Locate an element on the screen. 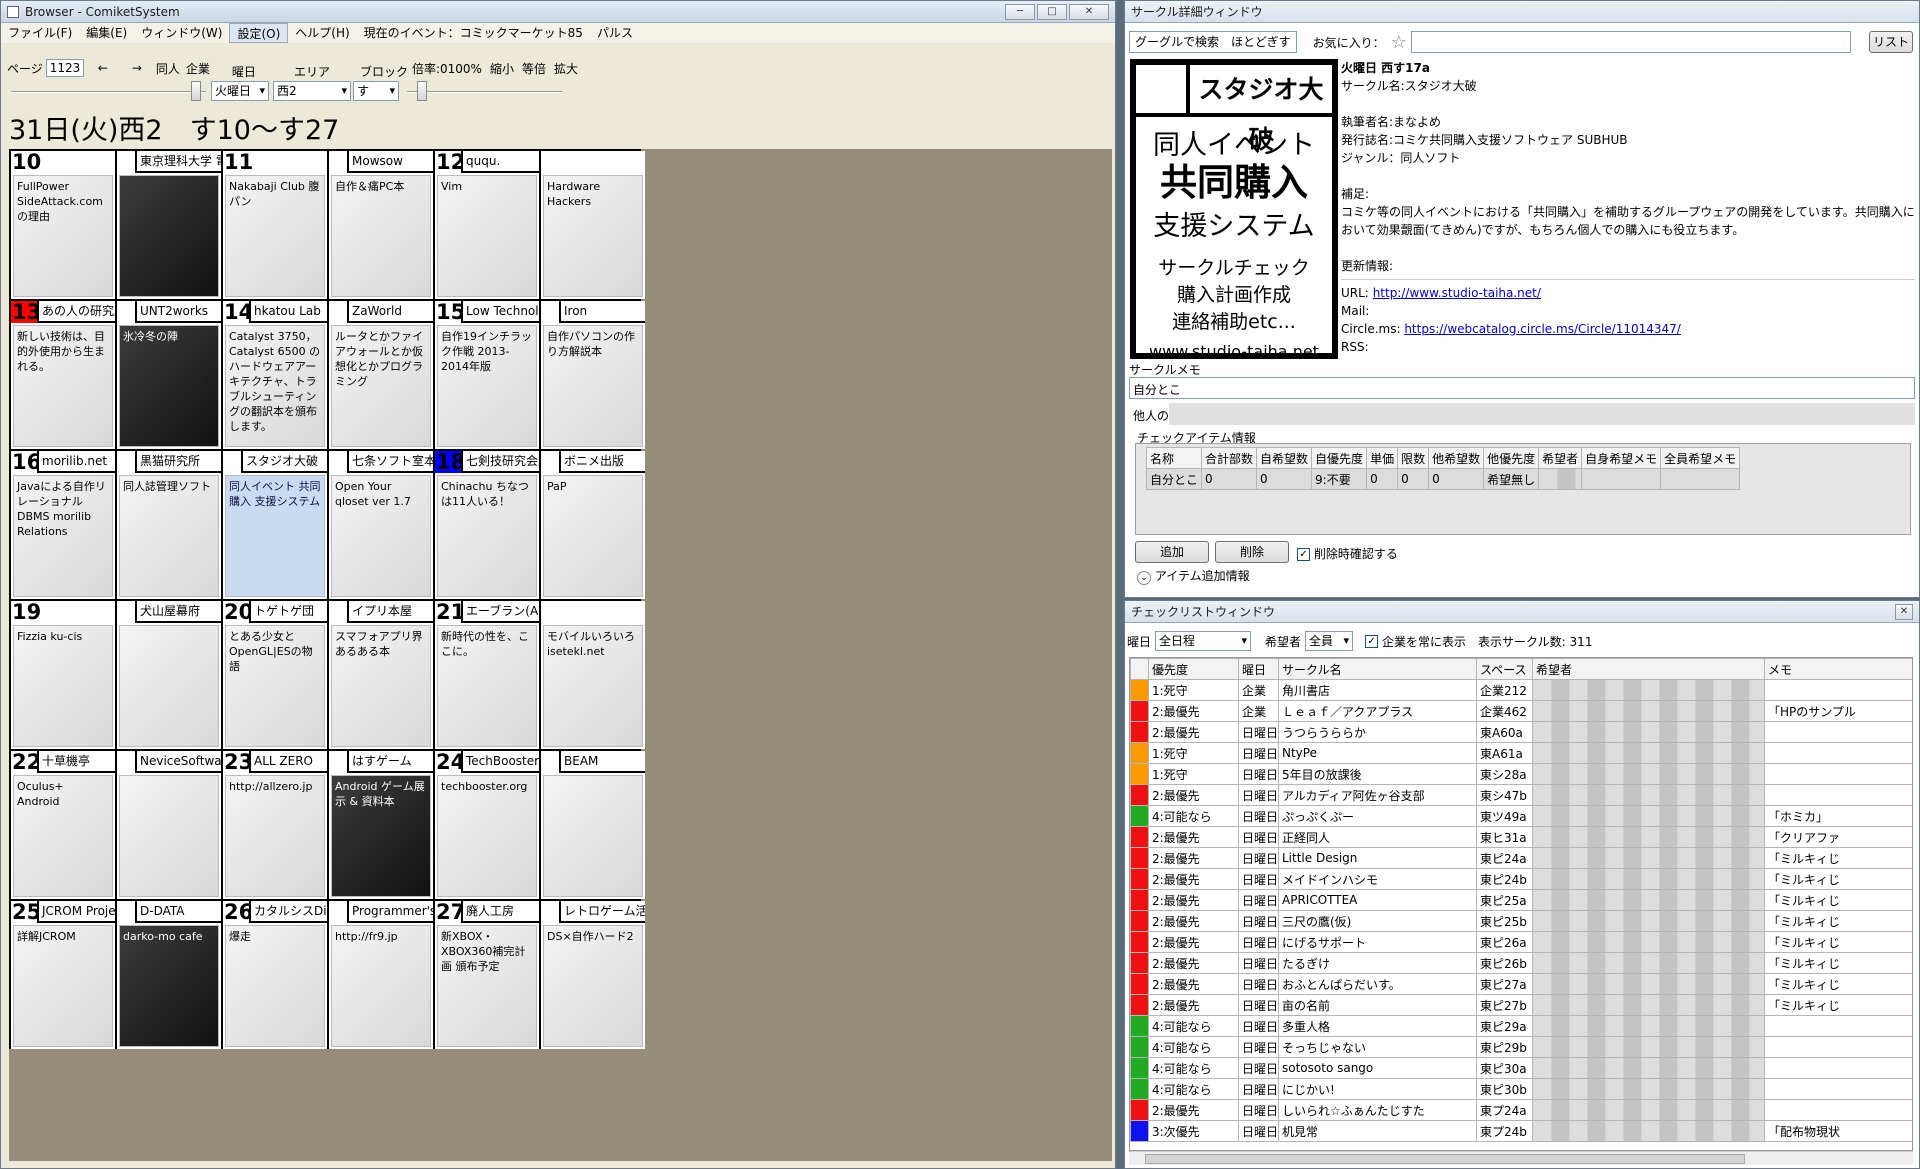  forward-button: → is located at coordinates (137, 68).